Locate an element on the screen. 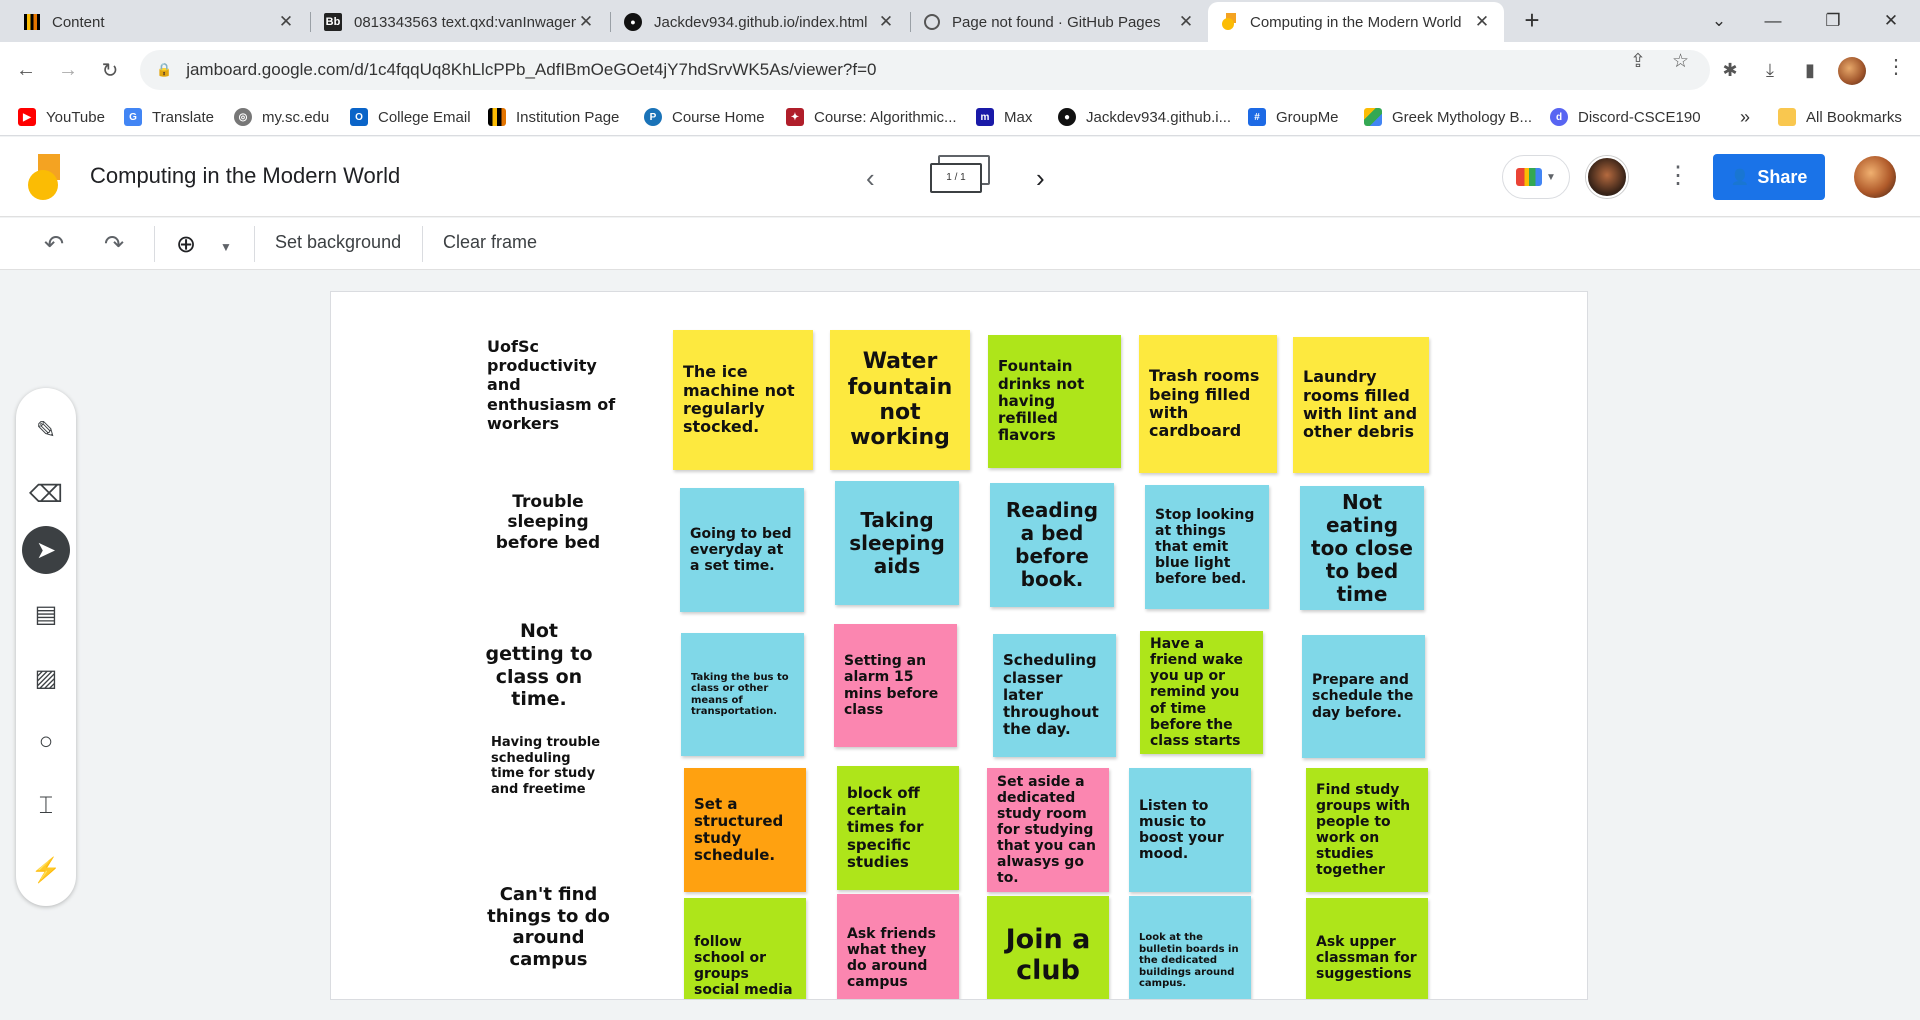 This screenshot has height=1020, width=1920. circle-shape-icon: ○ is located at coordinates (46, 742).